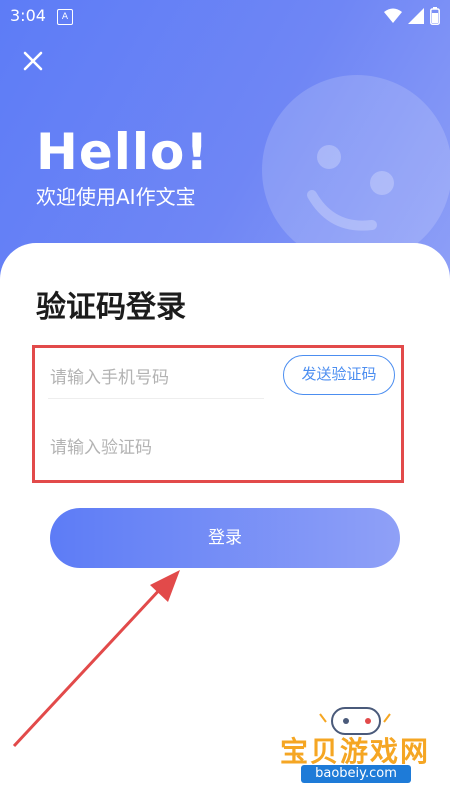 Image resolution: width=450 pixels, height=800 pixels. I want to click on send-code-button: 发送验证码, so click(339, 375).